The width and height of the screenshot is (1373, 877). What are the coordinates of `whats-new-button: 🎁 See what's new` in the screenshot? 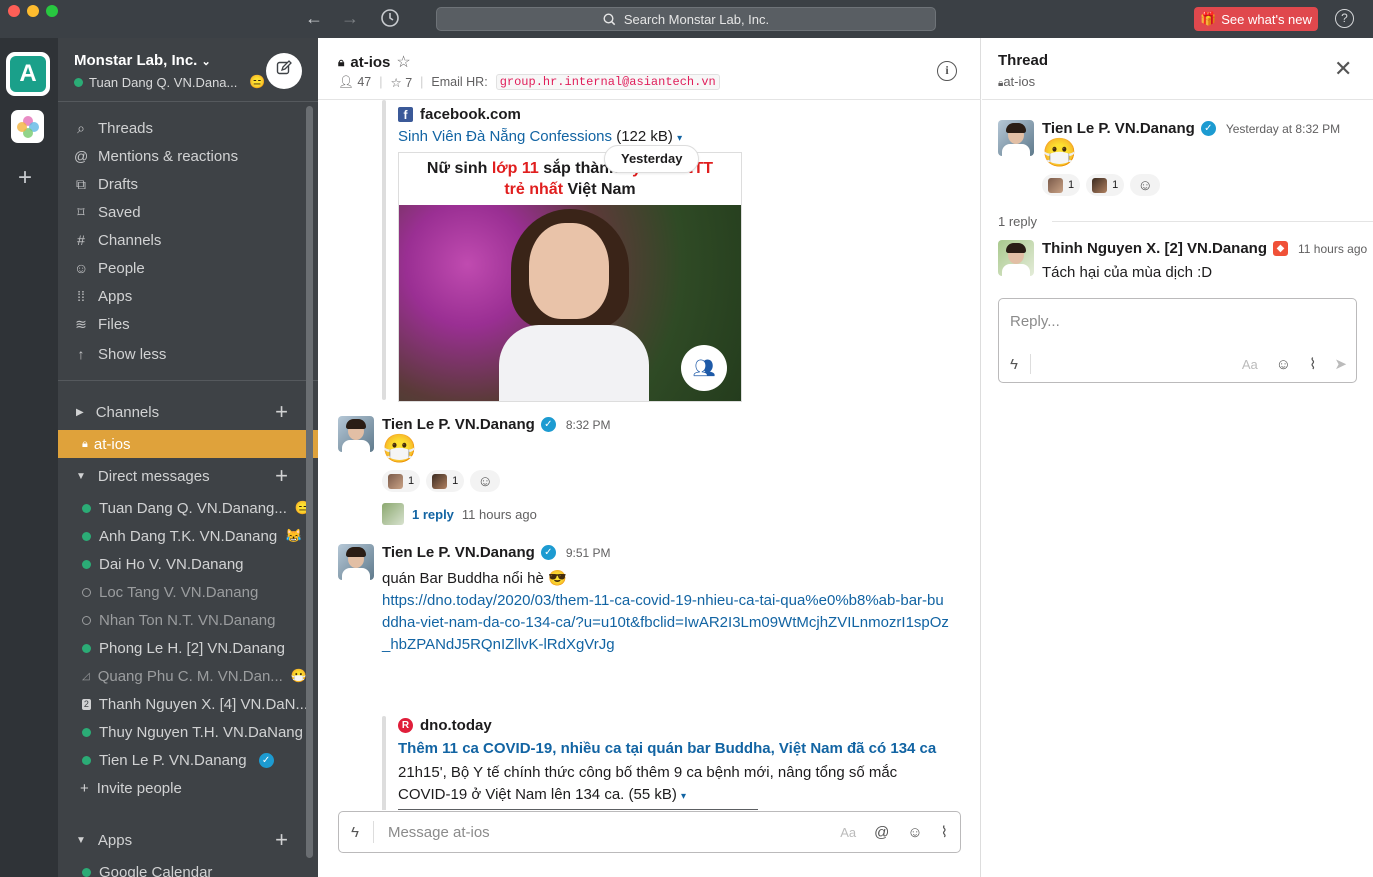 It's located at (1256, 19).